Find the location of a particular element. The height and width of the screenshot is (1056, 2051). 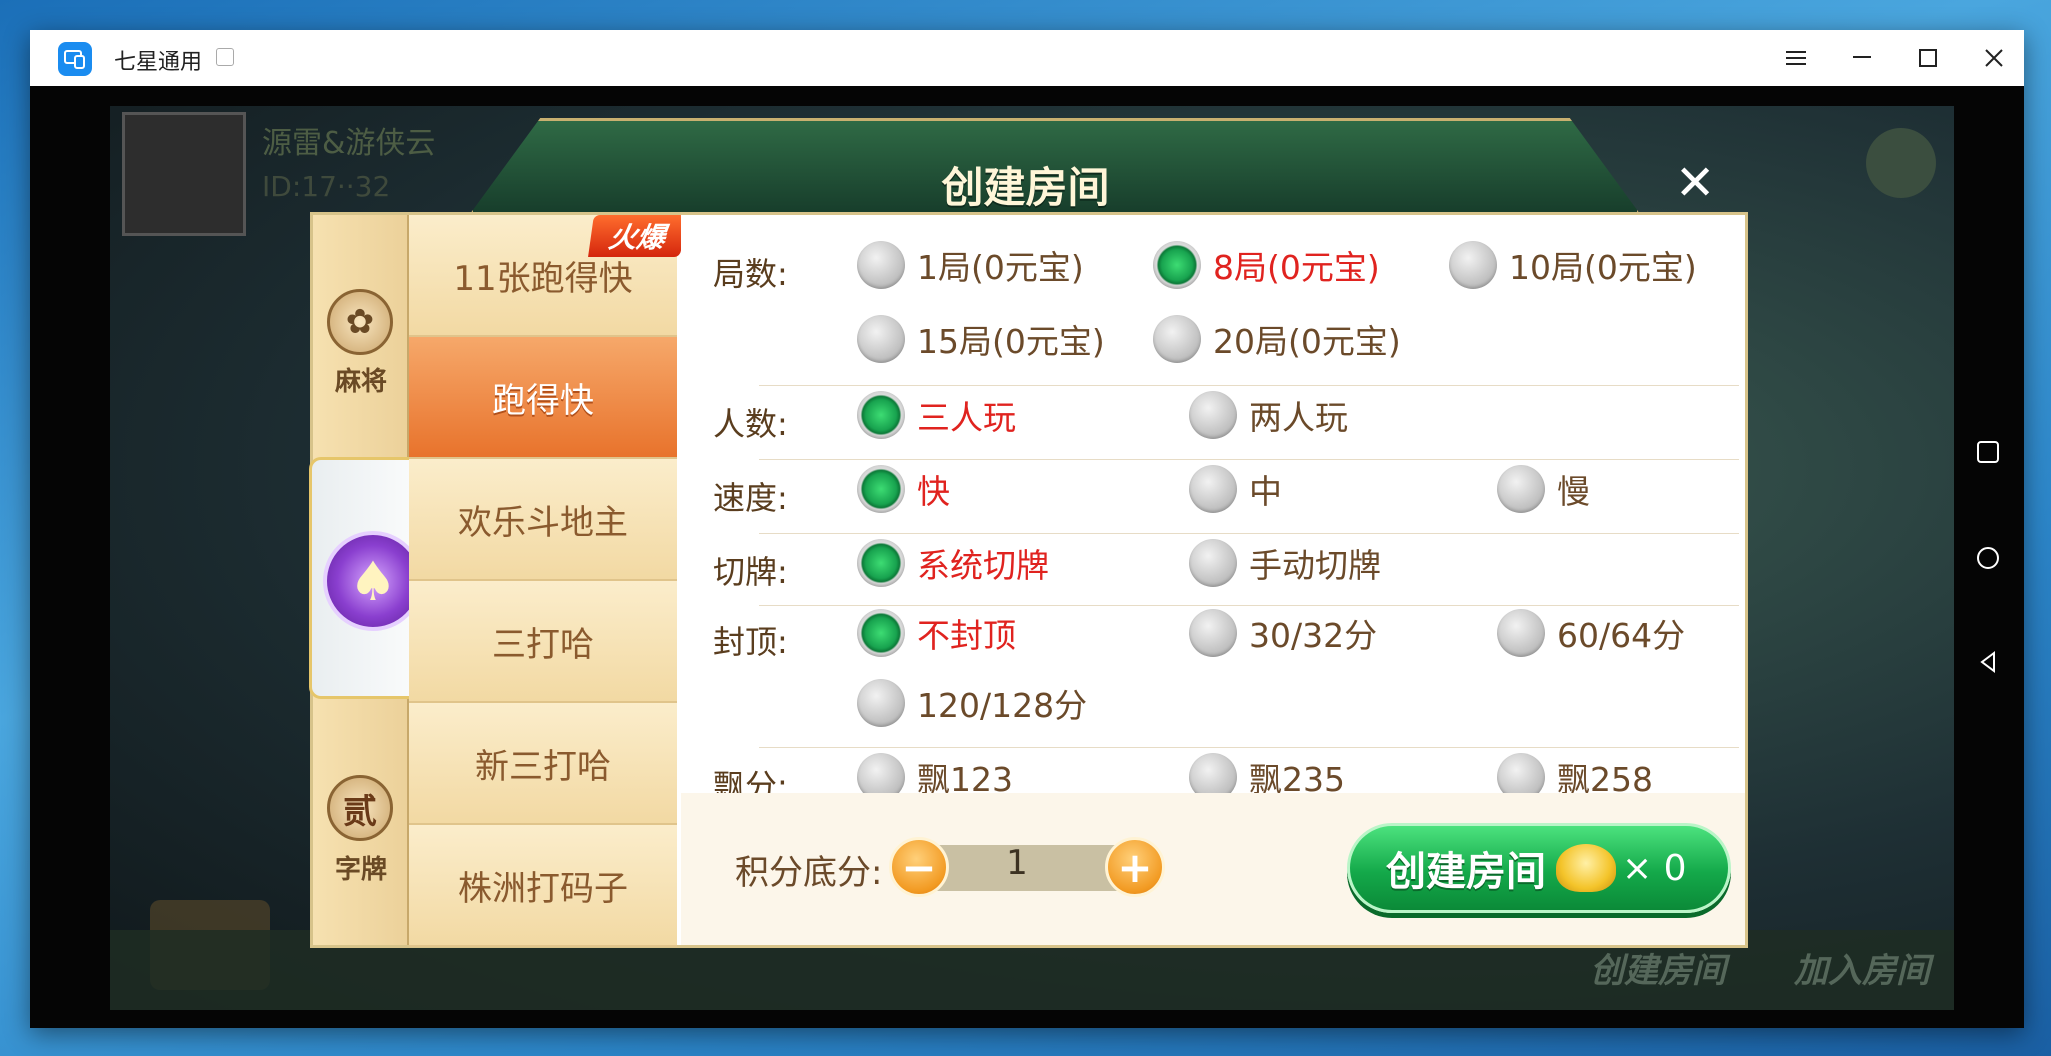

close-window-icon is located at coordinates (1994, 58).